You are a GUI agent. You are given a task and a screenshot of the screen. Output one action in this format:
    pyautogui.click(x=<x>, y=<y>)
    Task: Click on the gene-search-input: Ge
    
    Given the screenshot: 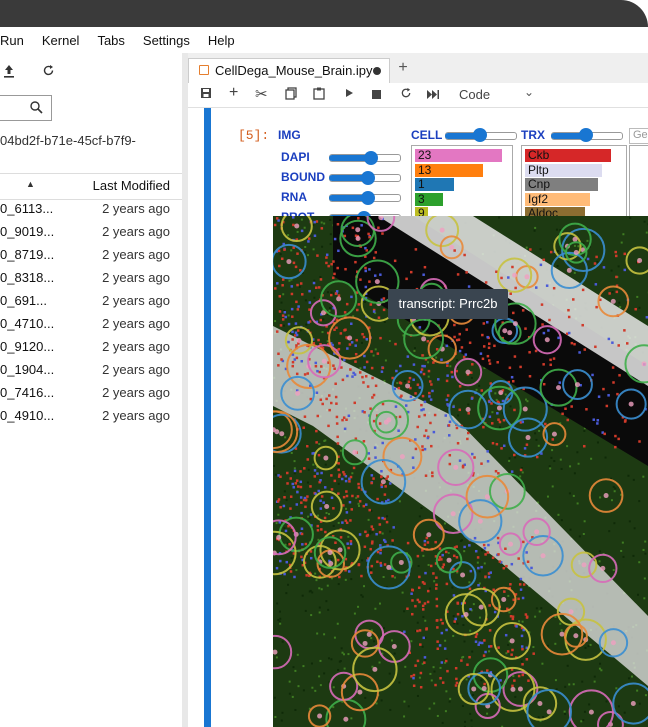 What is the action you would take?
    pyautogui.click(x=638, y=136)
    